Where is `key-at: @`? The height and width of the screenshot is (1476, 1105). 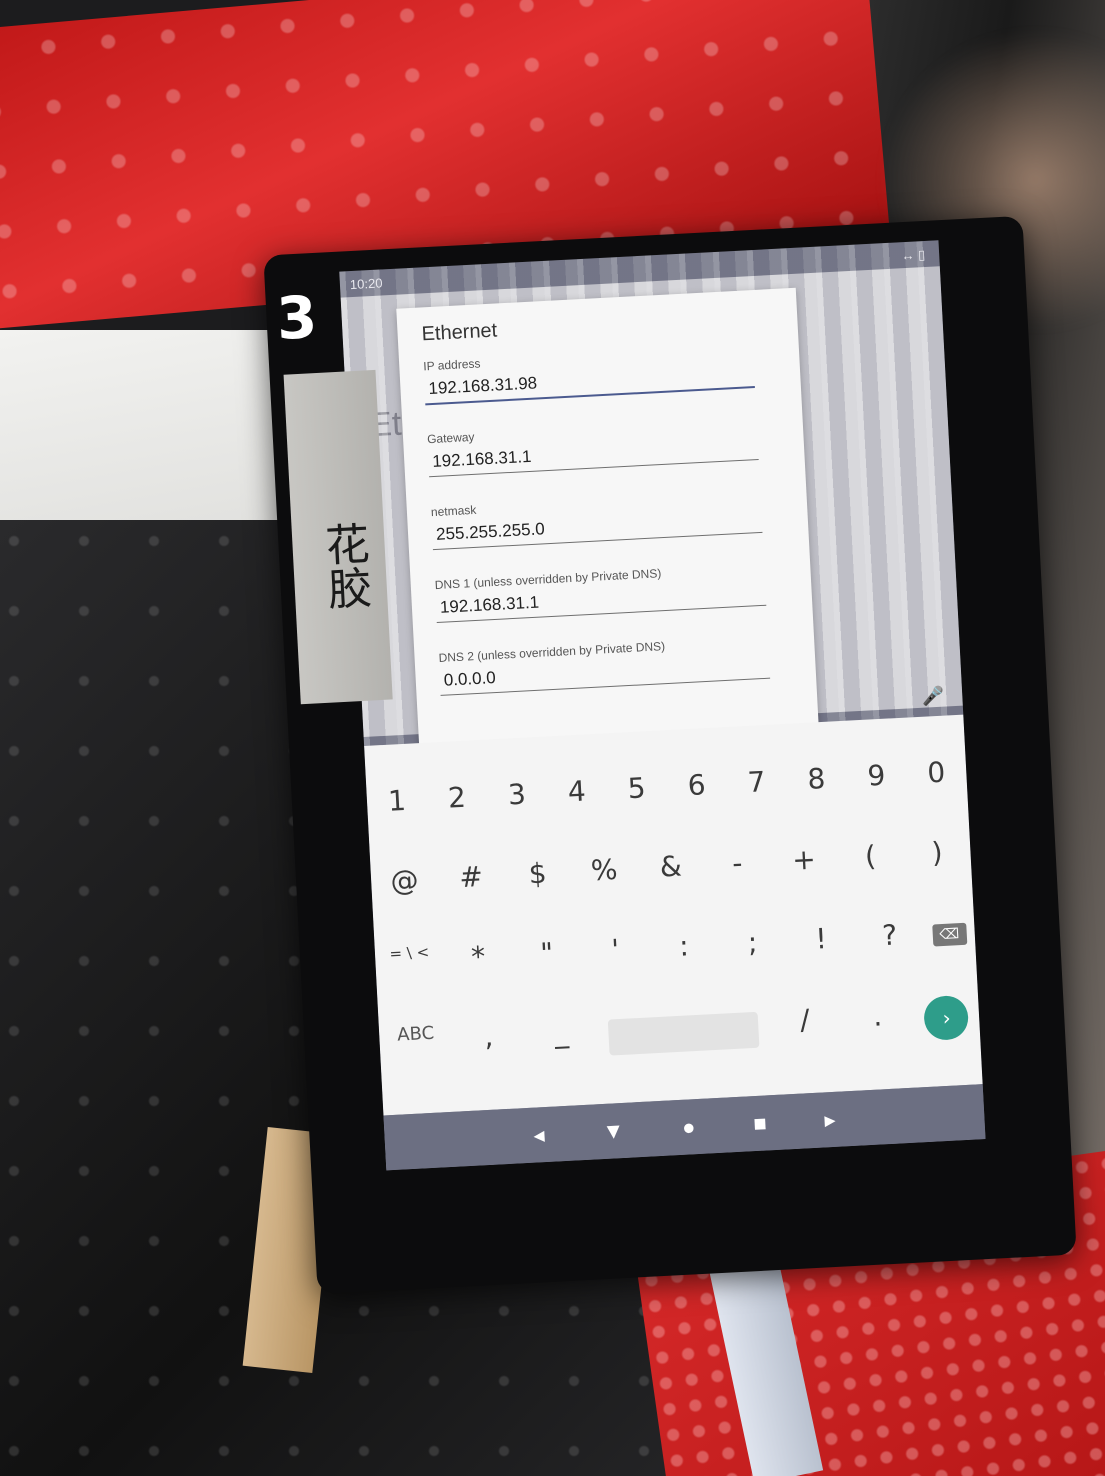
key-at: @ is located at coordinates (405, 881).